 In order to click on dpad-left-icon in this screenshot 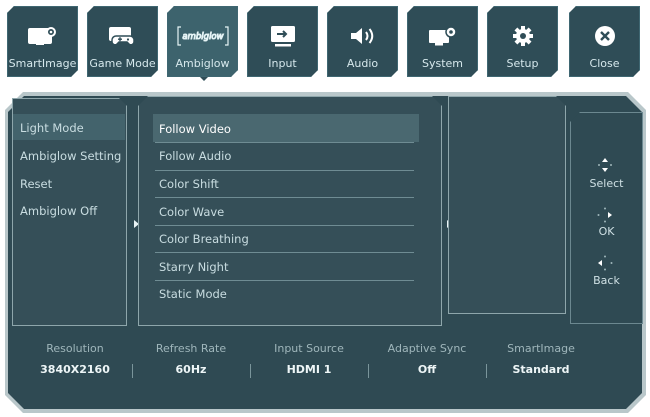, I will do `click(605, 263)`.